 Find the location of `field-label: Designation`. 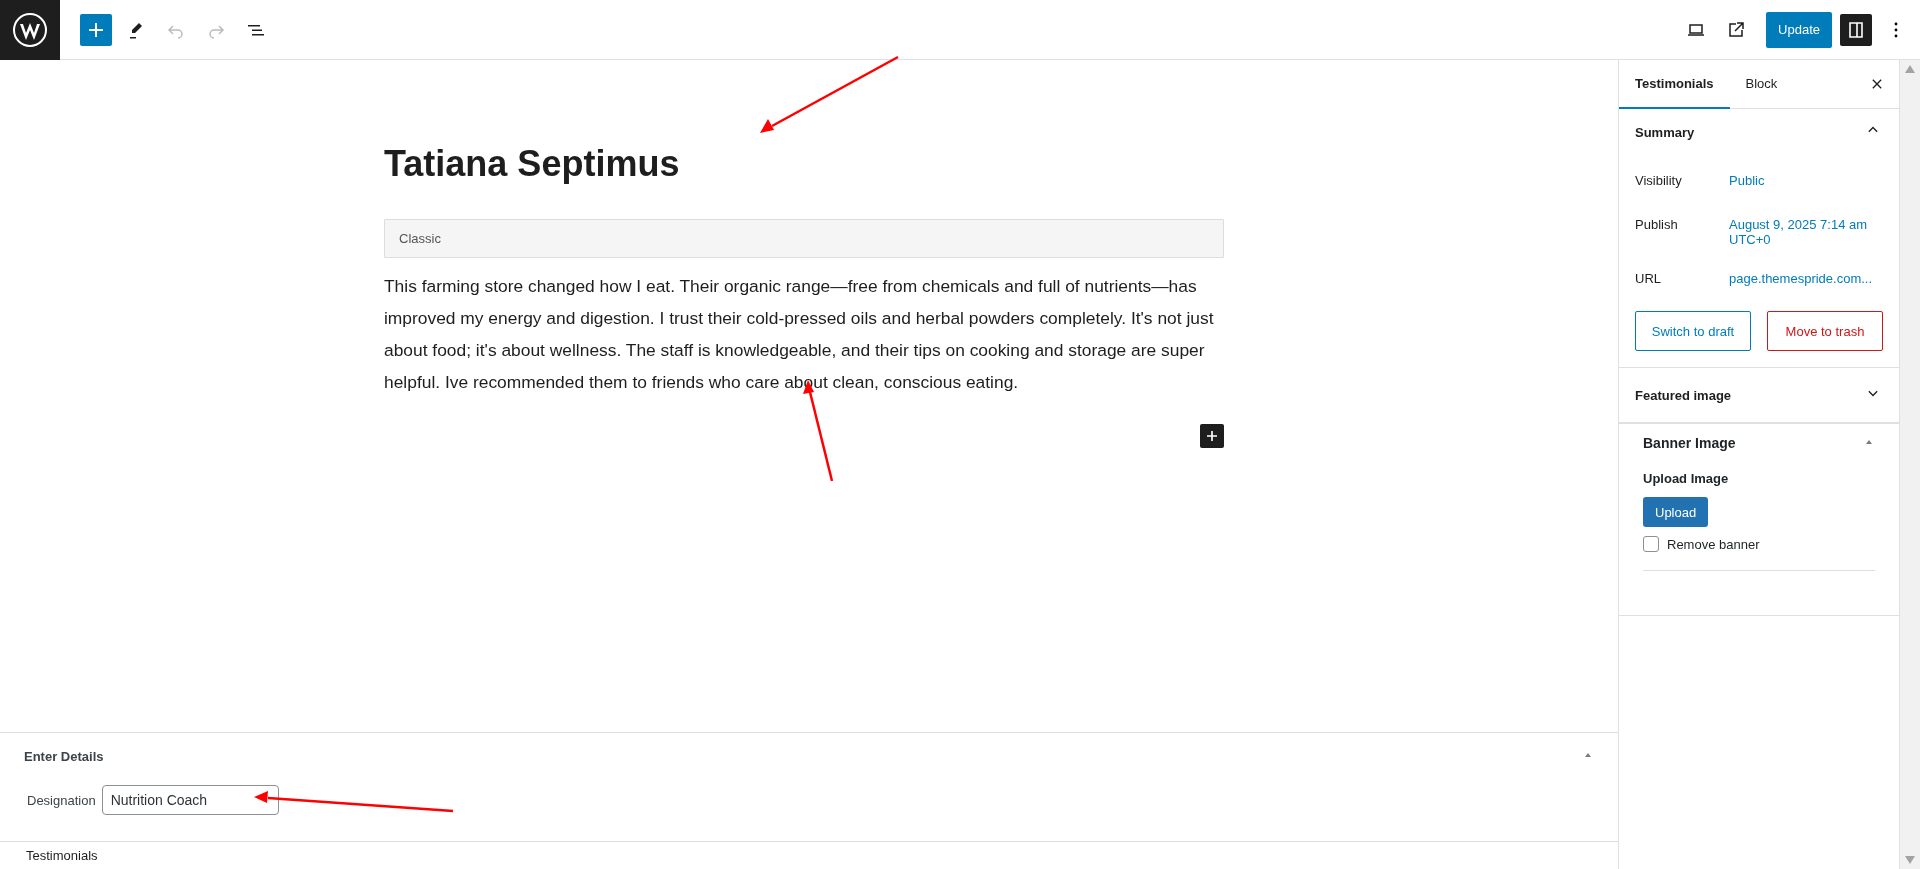

field-label: Designation is located at coordinates (61, 800).